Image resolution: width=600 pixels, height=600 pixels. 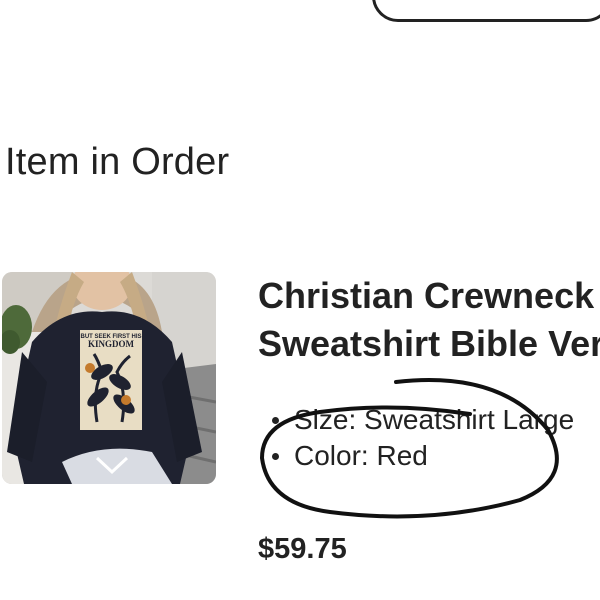 What do you see at coordinates (117, 162) in the screenshot?
I see `section-title: Item in Order` at bounding box center [117, 162].